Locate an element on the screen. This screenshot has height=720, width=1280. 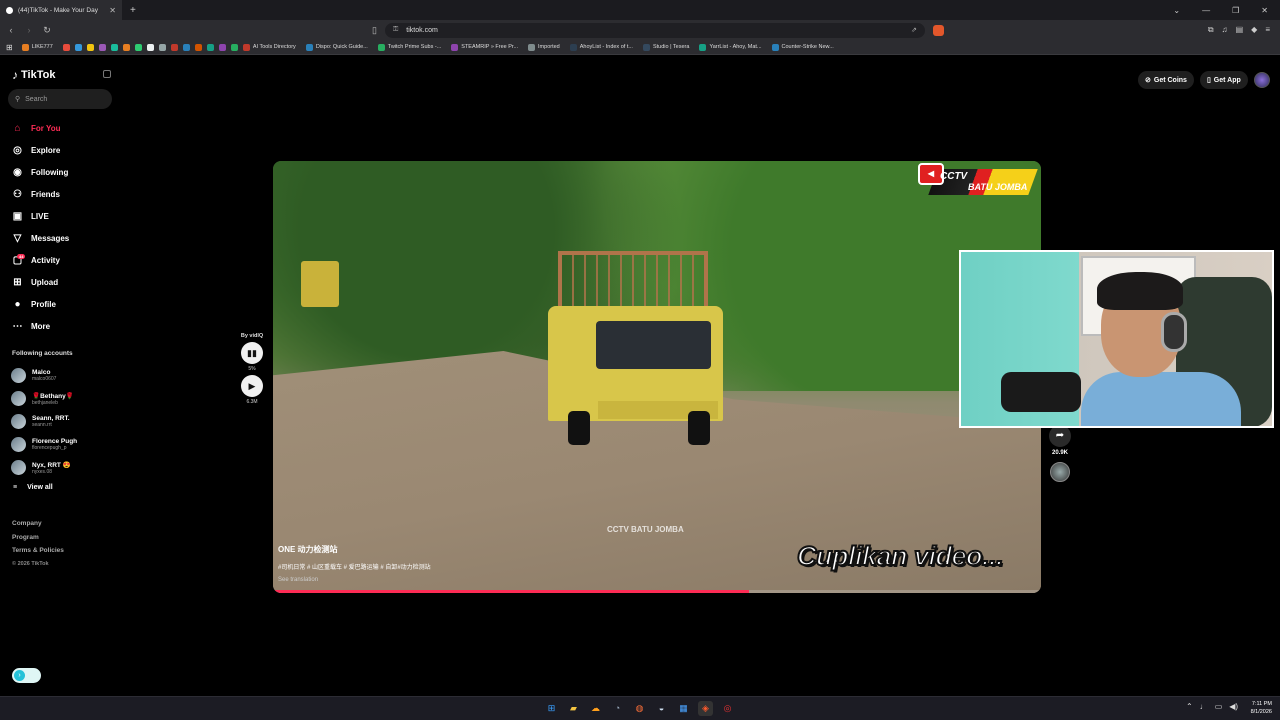
steam-icon: ◒ is located at coordinates (661, 708).